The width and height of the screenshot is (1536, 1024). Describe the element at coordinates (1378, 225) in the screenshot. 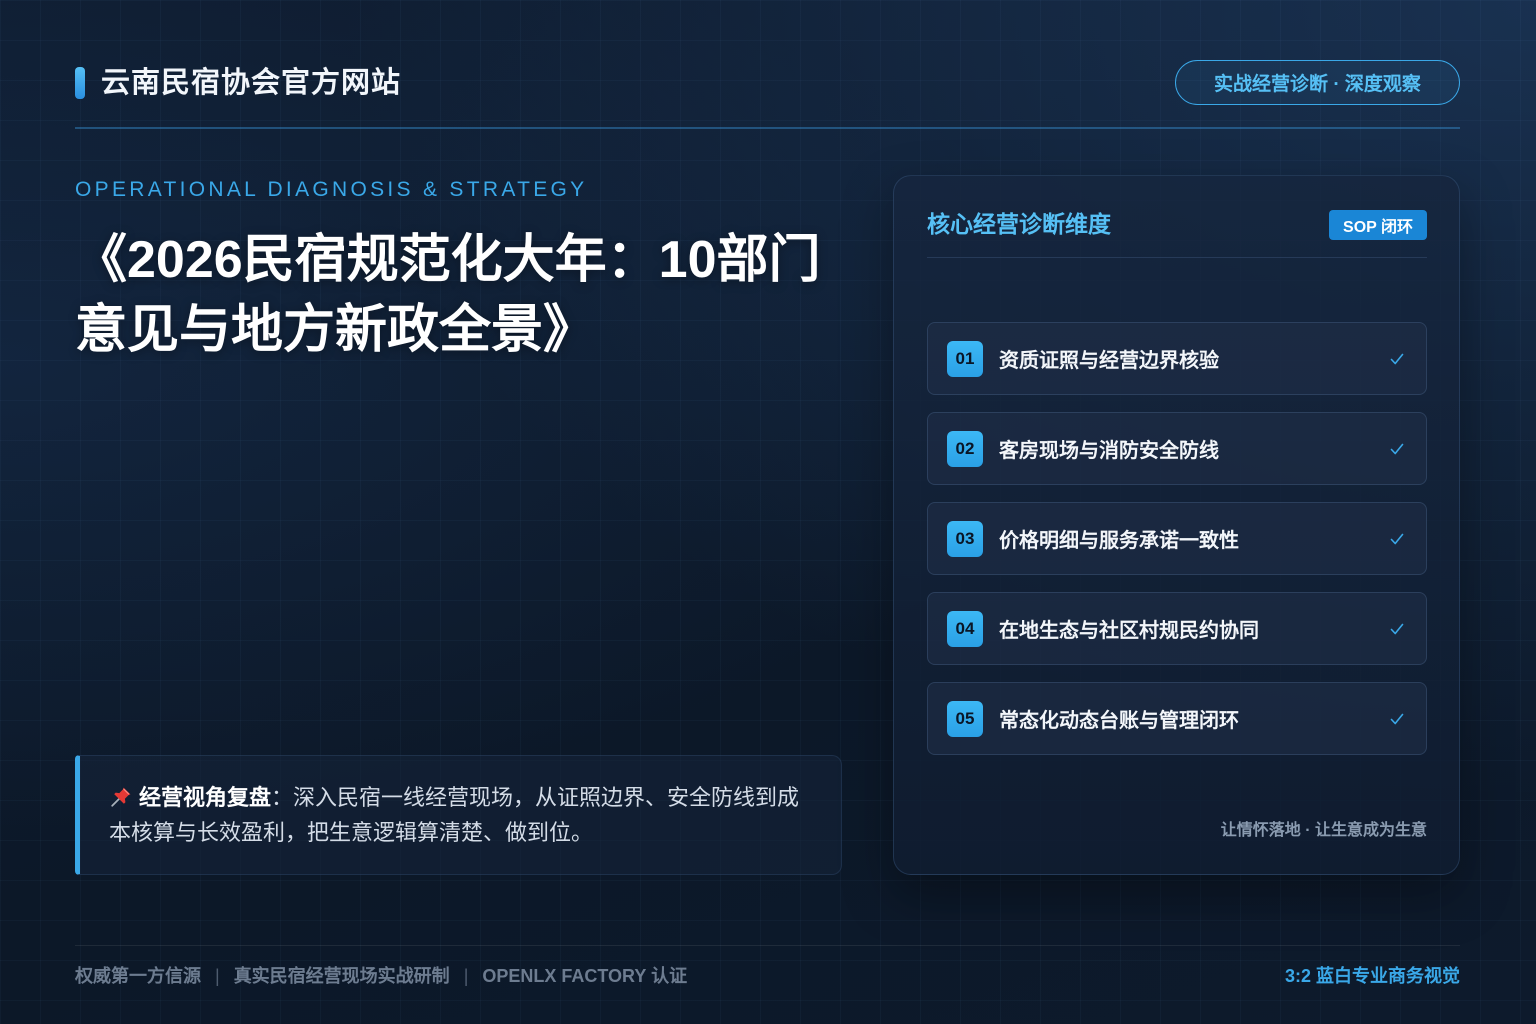

I see `sop-badge: SOP 闭环` at that location.